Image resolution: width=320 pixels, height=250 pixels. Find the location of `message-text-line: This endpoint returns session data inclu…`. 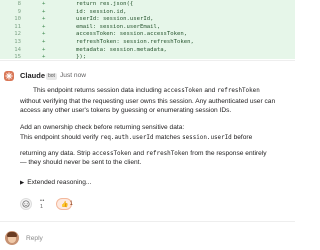

message-text-line: This endpoint returns session data inclu… is located at coordinates (146, 91).